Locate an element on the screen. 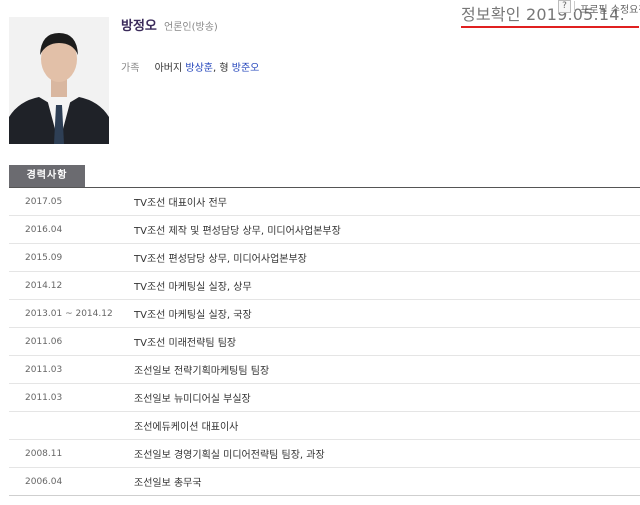 This screenshot has width=640, height=505. career-row: 2016.04 TV조선 제작 및 편성담당 상무, 미디어사업본부장 is located at coordinates (324, 230).